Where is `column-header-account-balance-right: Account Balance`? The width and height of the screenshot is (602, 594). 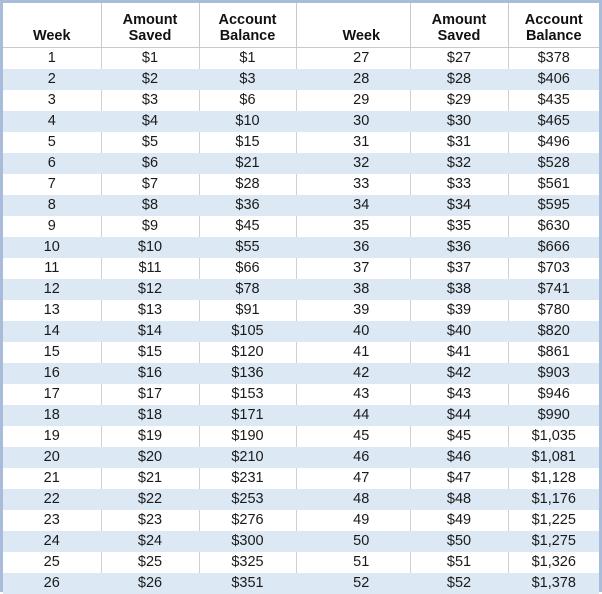 column-header-account-balance-right: Account Balance is located at coordinates (553, 25).